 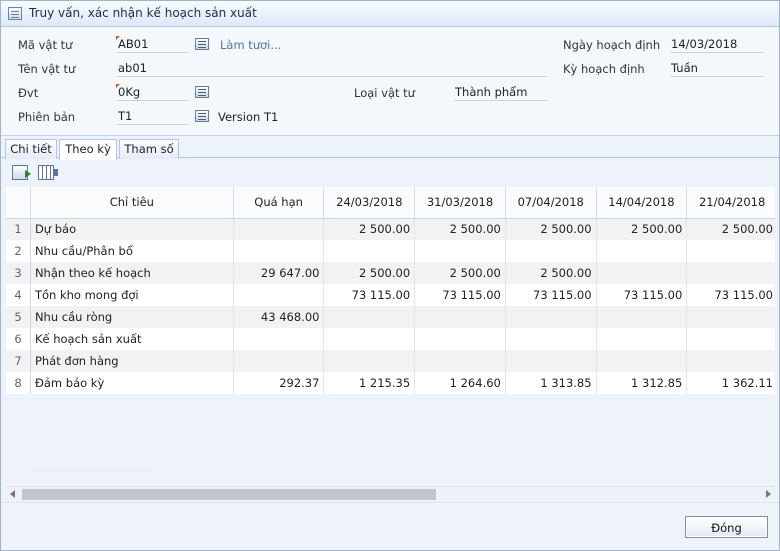 I want to click on phien-ban-lookup-icon, so click(x=202, y=116).